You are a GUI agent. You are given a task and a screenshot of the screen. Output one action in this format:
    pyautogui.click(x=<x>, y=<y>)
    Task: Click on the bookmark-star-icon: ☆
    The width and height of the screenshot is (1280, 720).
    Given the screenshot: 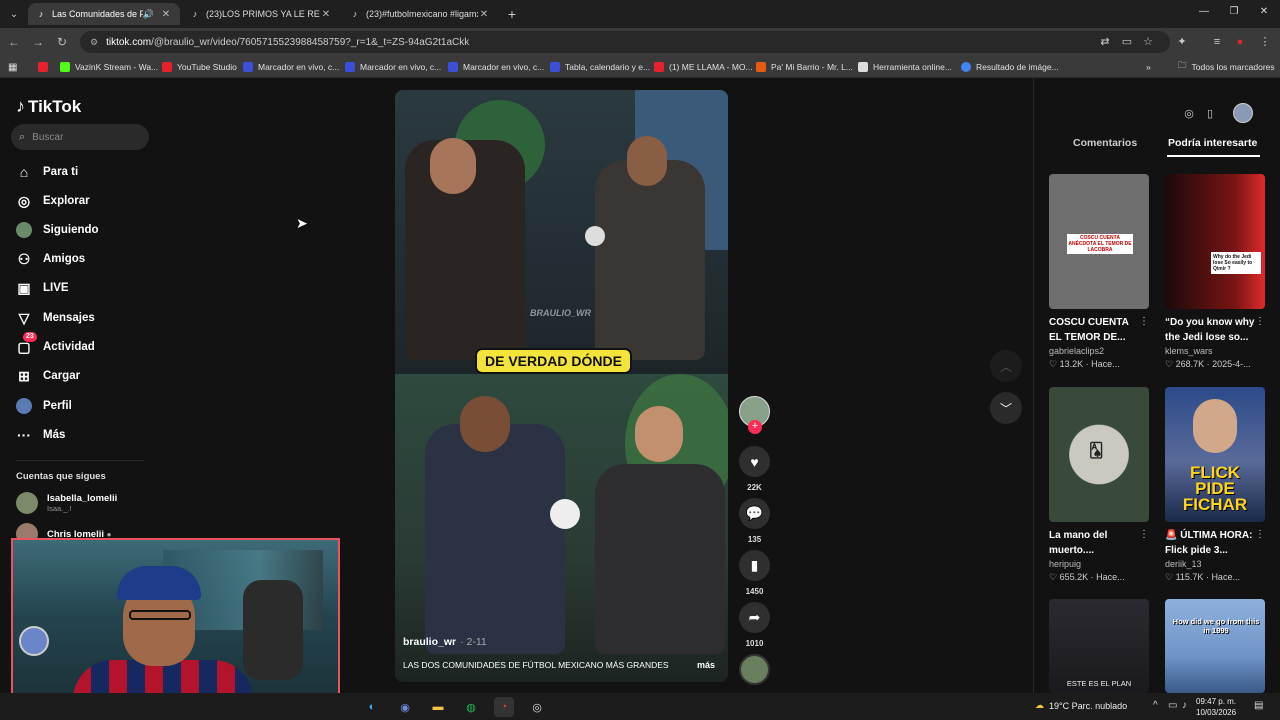 What is the action you would take?
    pyautogui.click(x=1148, y=42)
    